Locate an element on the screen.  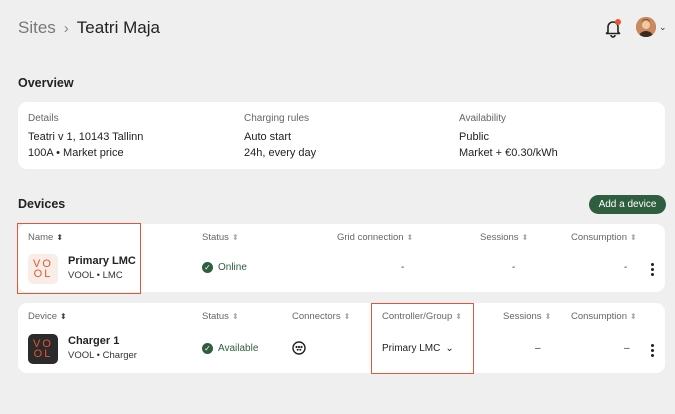
column-header-connectors: Connectors ⬍ is located at coordinates (321, 316).